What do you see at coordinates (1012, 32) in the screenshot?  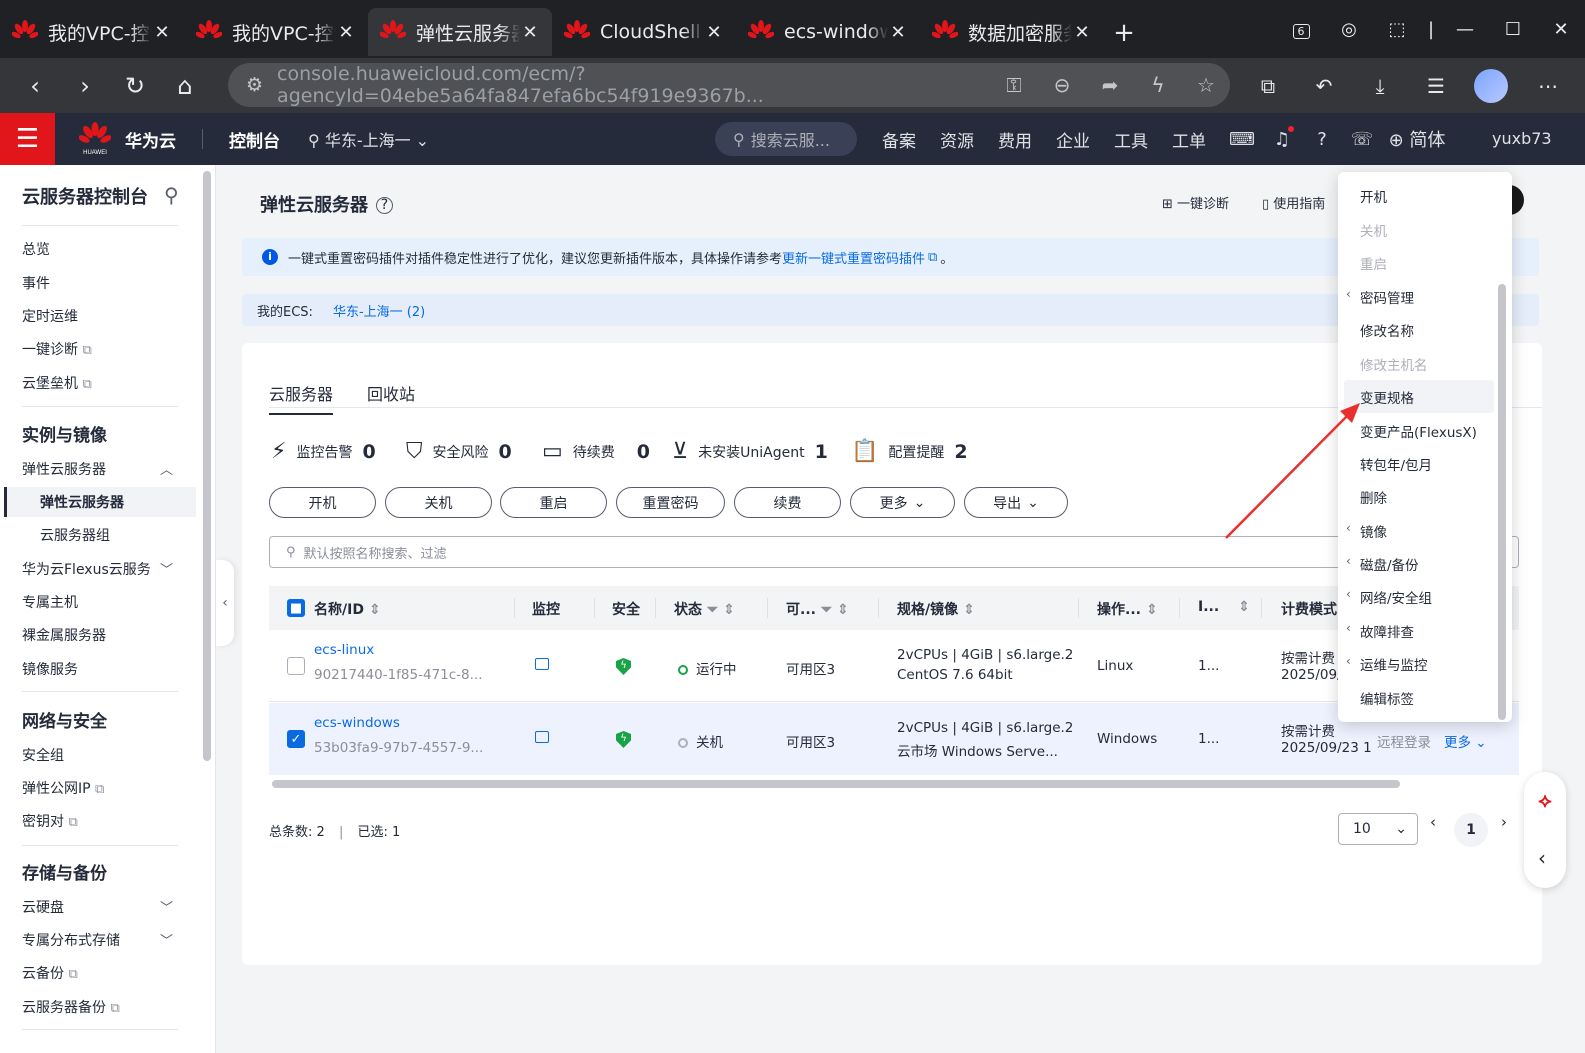 I see `browser-tab-6: 数据加密服务 ✕` at bounding box center [1012, 32].